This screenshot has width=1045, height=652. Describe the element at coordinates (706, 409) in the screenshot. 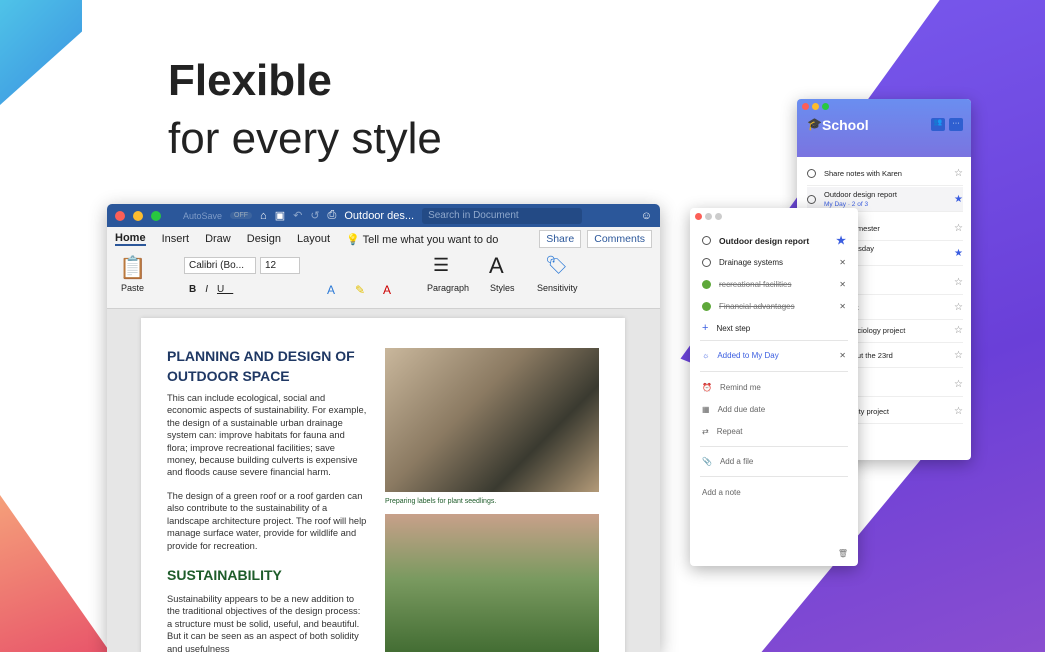

I see `calendar-icon: ▦` at that location.